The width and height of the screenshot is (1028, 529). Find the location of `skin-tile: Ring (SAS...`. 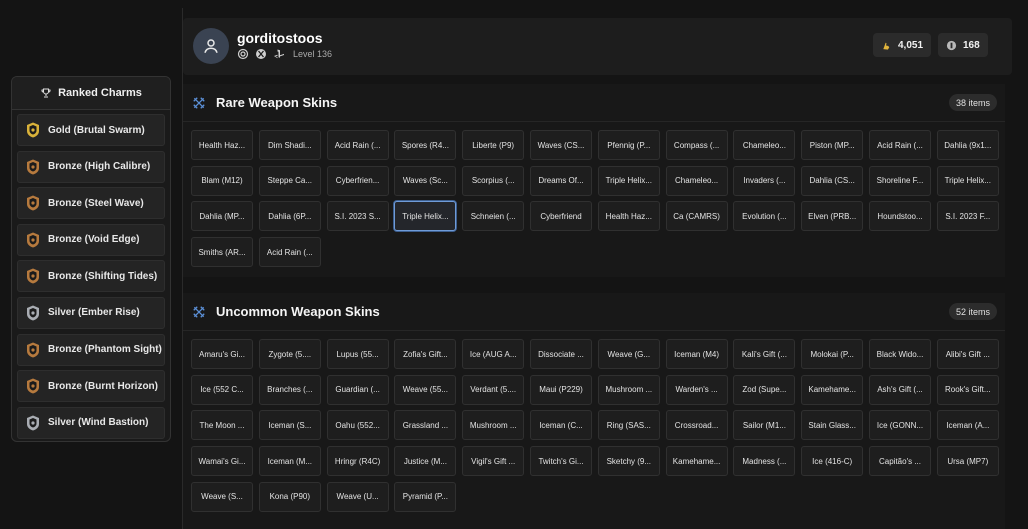

skin-tile: Ring (SAS... is located at coordinates (628, 425).